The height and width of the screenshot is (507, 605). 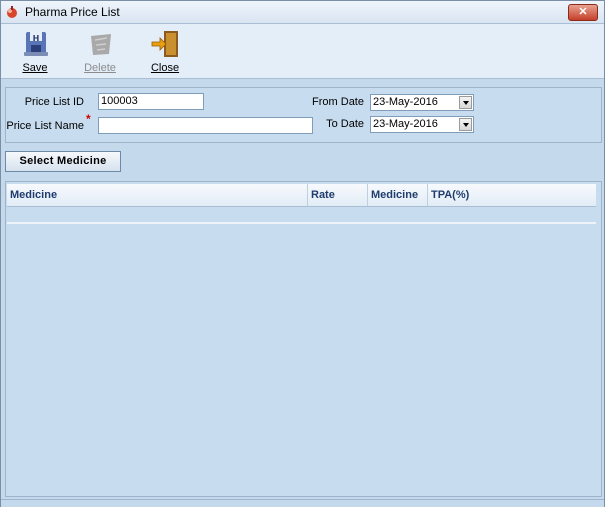 What do you see at coordinates (302, 12) in the screenshot?
I see `title-bar: Pharma Price List ✕` at bounding box center [302, 12].